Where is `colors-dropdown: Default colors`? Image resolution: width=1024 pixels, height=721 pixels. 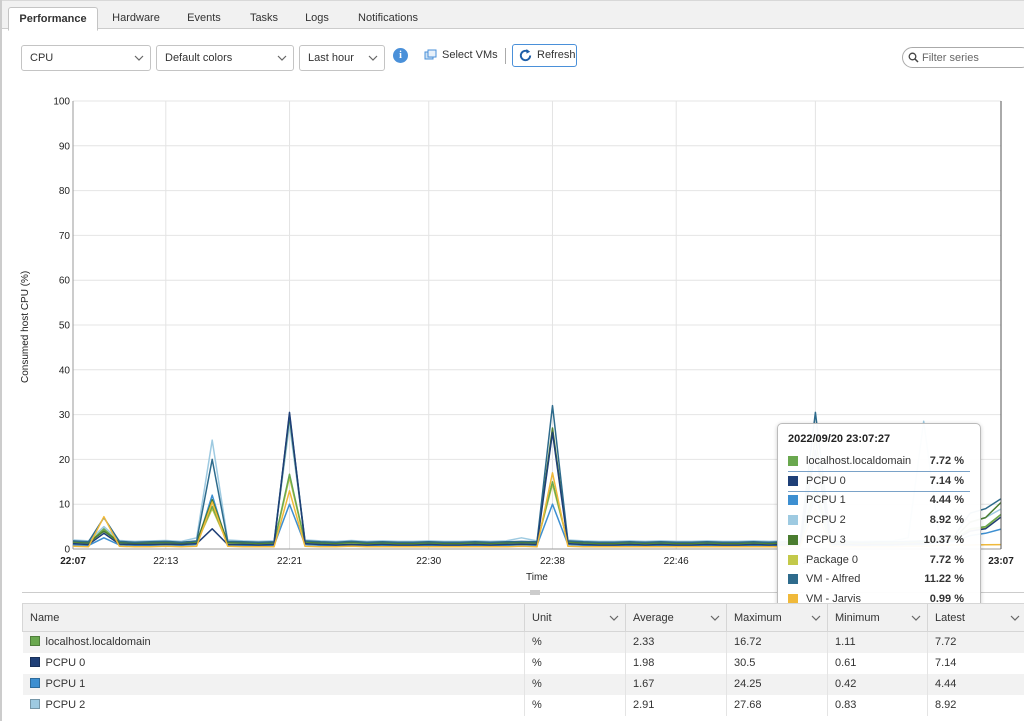 colors-dropdown: Default colors is located at coordinates (225, 58).